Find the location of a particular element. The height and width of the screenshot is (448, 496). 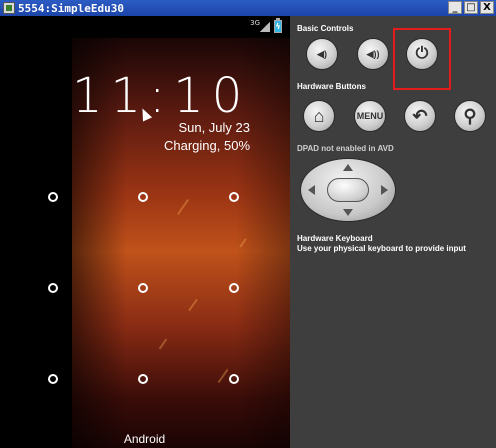

charging-status: Charging, 50% is located at coordinates (207, 145).